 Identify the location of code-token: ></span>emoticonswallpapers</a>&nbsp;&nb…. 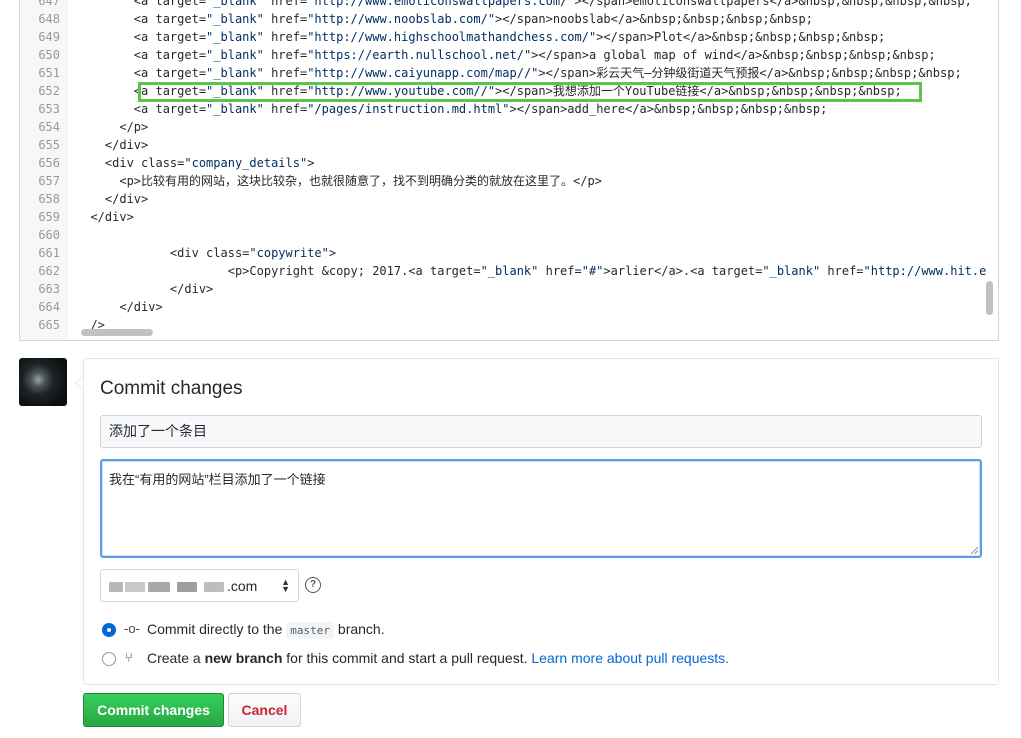
(773, 4).